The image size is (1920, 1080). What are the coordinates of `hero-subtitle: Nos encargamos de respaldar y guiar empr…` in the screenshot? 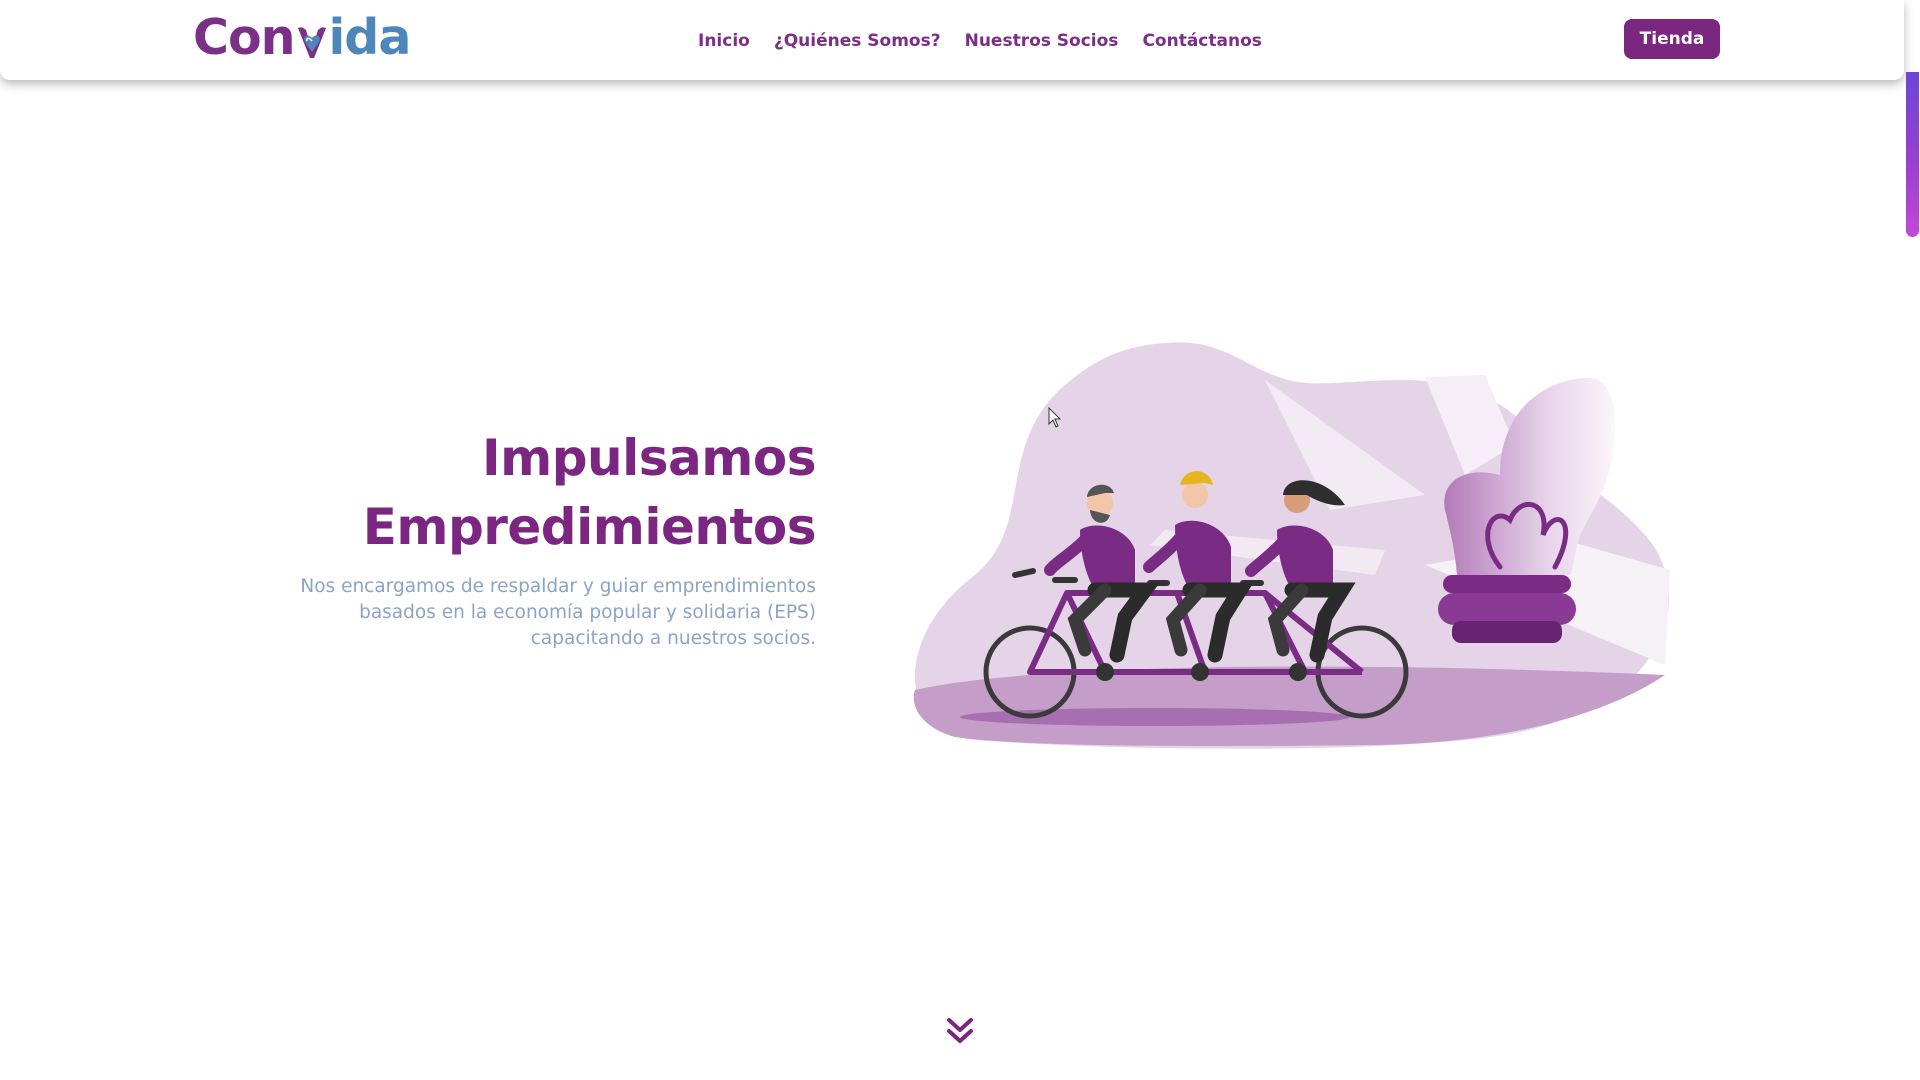 It's located at (523, 613).